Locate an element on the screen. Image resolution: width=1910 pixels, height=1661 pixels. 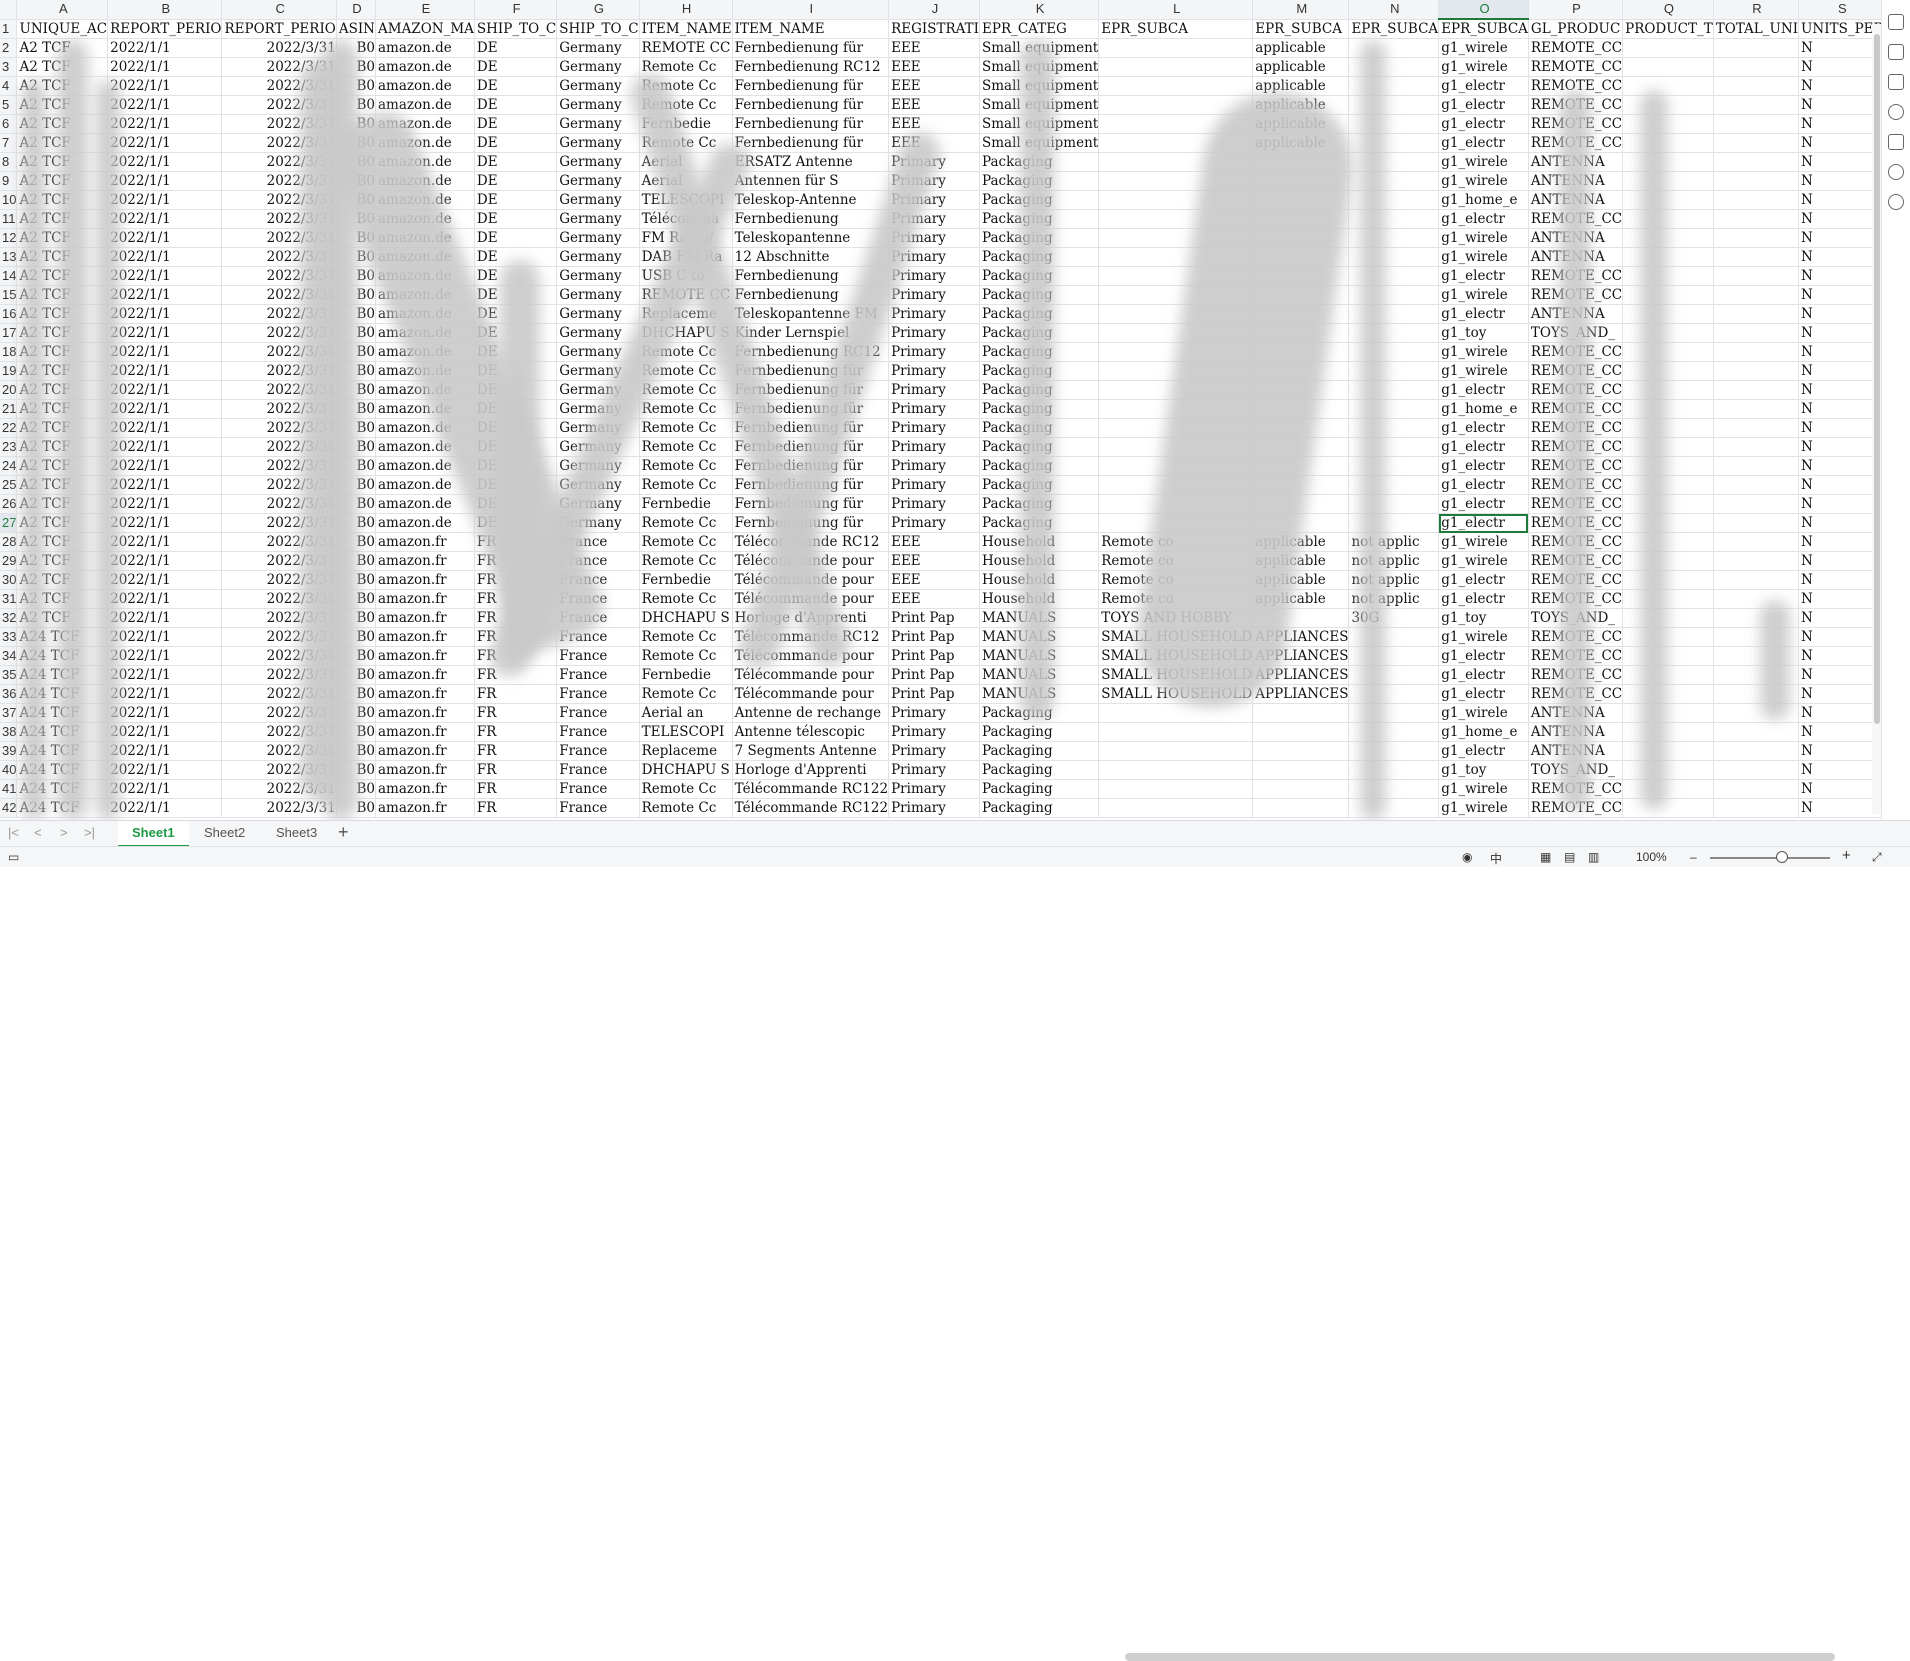
cell-P33: REMOTE_CC is located at coordinates (1576, 637).